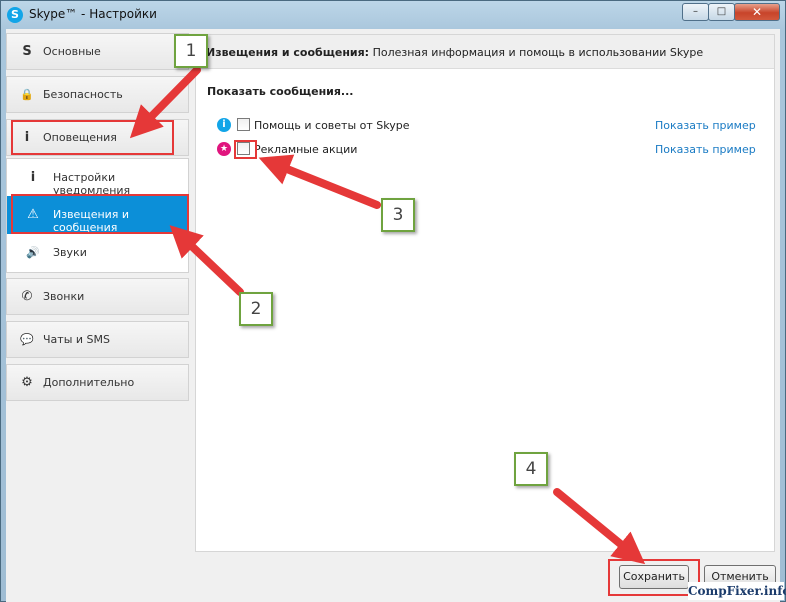  I want to click on sidebar-subitem-sounds: 🔊 Звуки, so click(97, 253).